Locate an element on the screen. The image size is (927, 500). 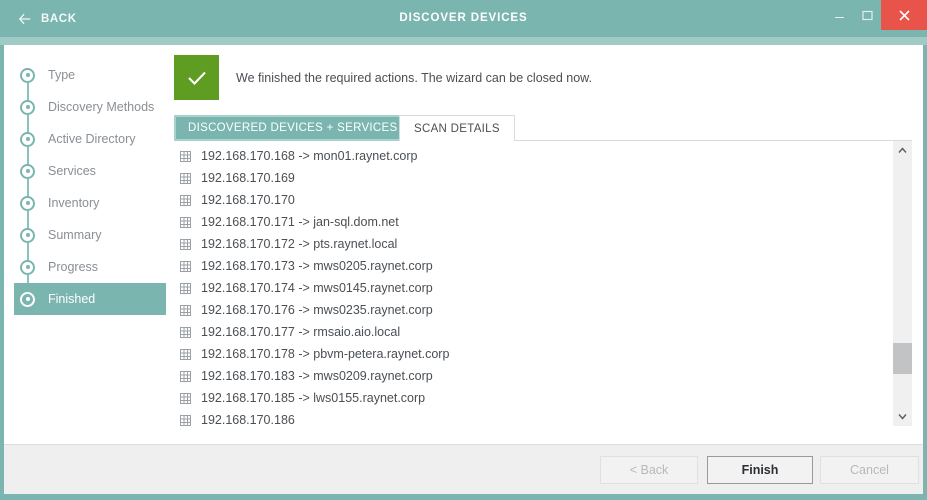
back-button-label: BACK is located at coordinates (59, 18).